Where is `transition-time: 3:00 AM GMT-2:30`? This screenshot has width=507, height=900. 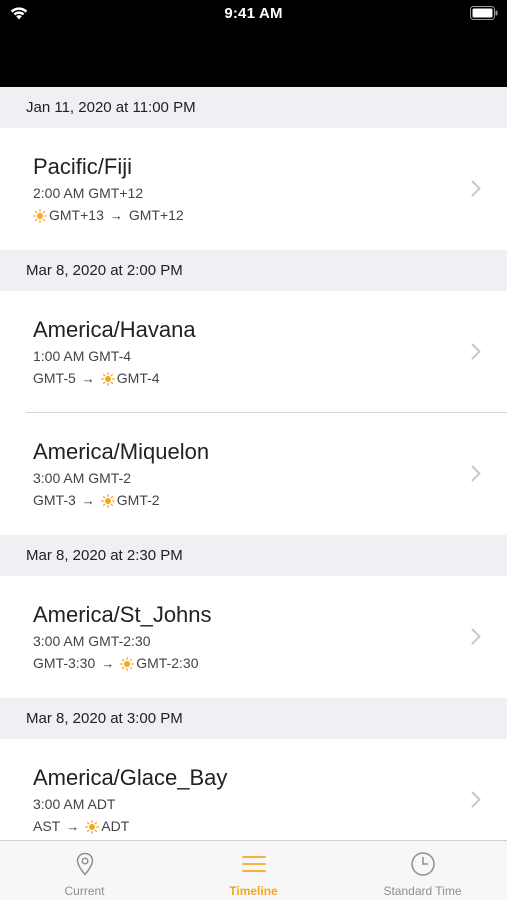
transition-time: 3:00 AM GMT-2:30 is located at coordinates (92, 641).